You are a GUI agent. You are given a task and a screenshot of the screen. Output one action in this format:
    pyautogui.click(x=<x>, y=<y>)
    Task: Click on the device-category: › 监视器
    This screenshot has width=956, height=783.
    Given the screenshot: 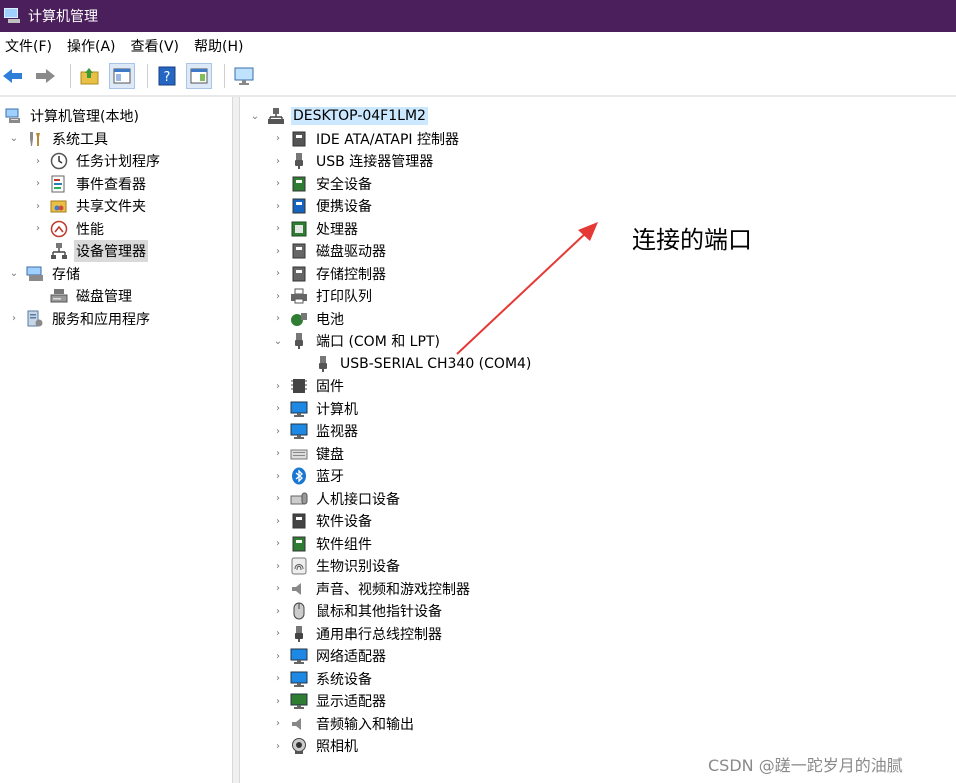 What is the action you would take?
    pyautogui.click(x=316, y=431)
    